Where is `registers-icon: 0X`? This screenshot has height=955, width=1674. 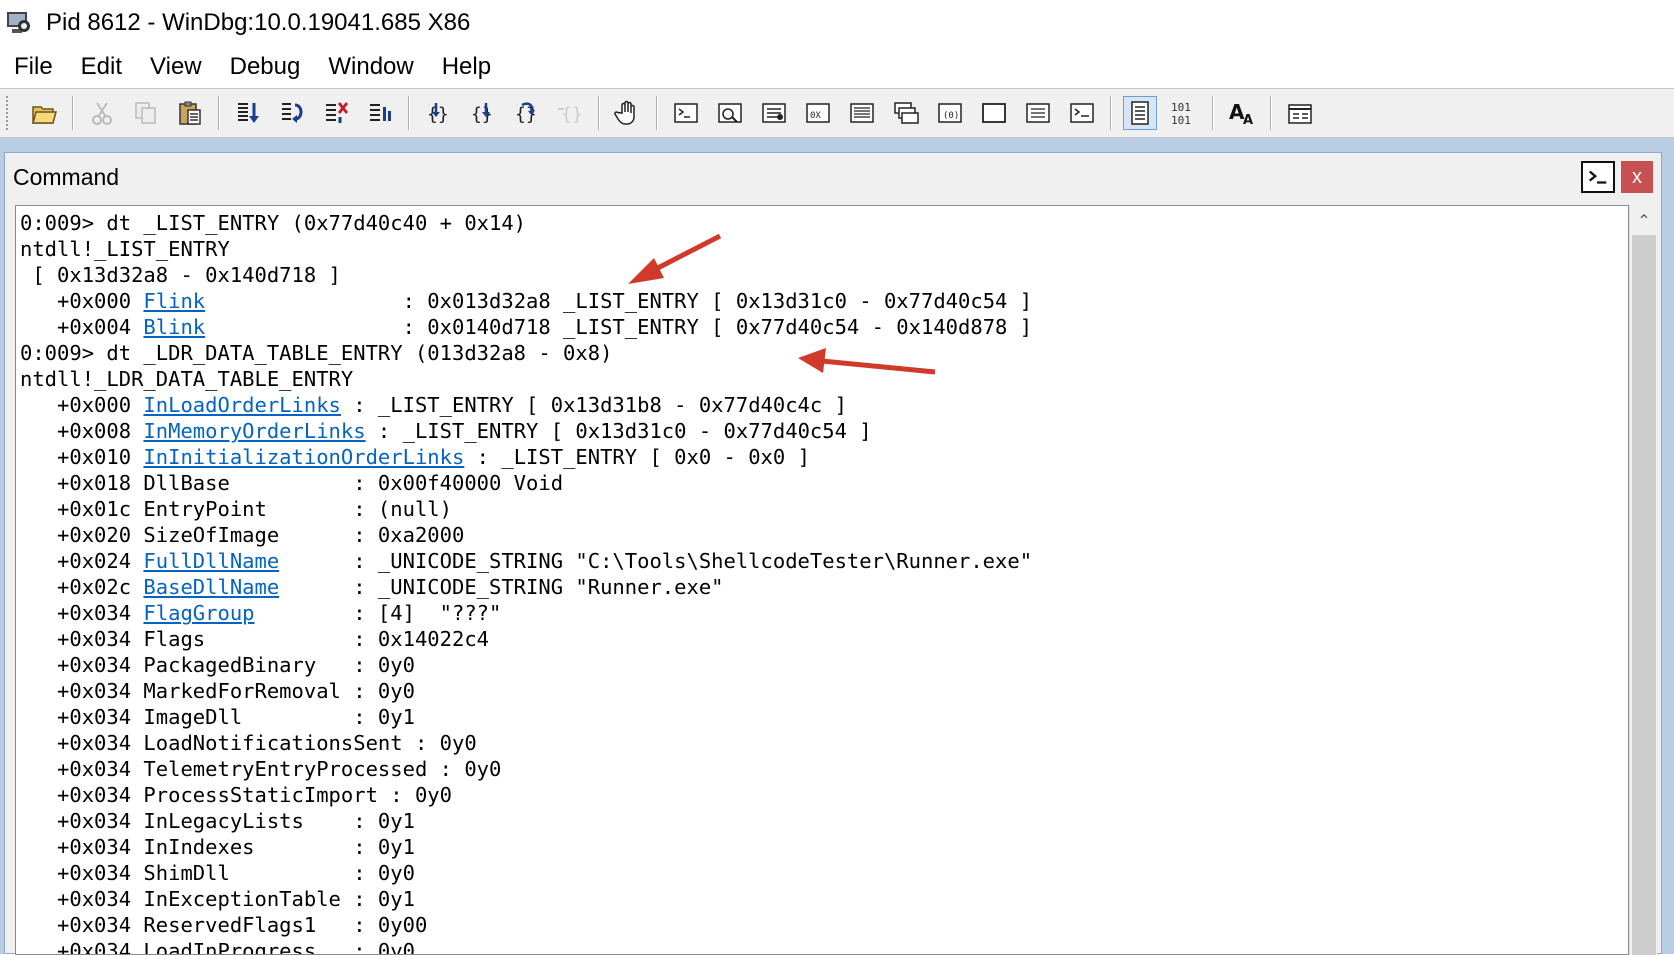
registers-icon: 0X is located at coordinates (818, 113).